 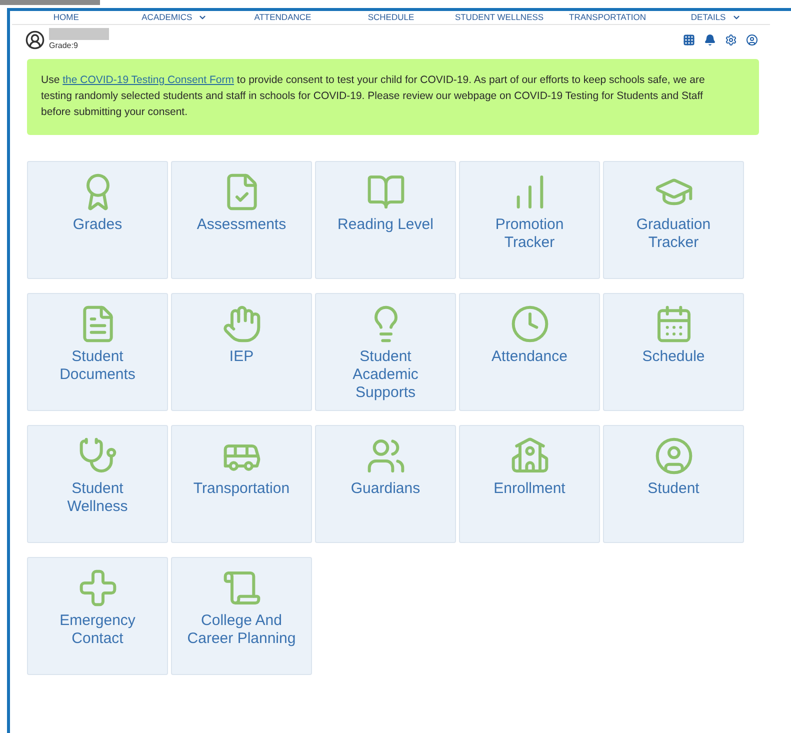 What do you see at coordinates (674, 456) in the screenshot?
I see `user-circle-icon` at bounding box center [674, 456].